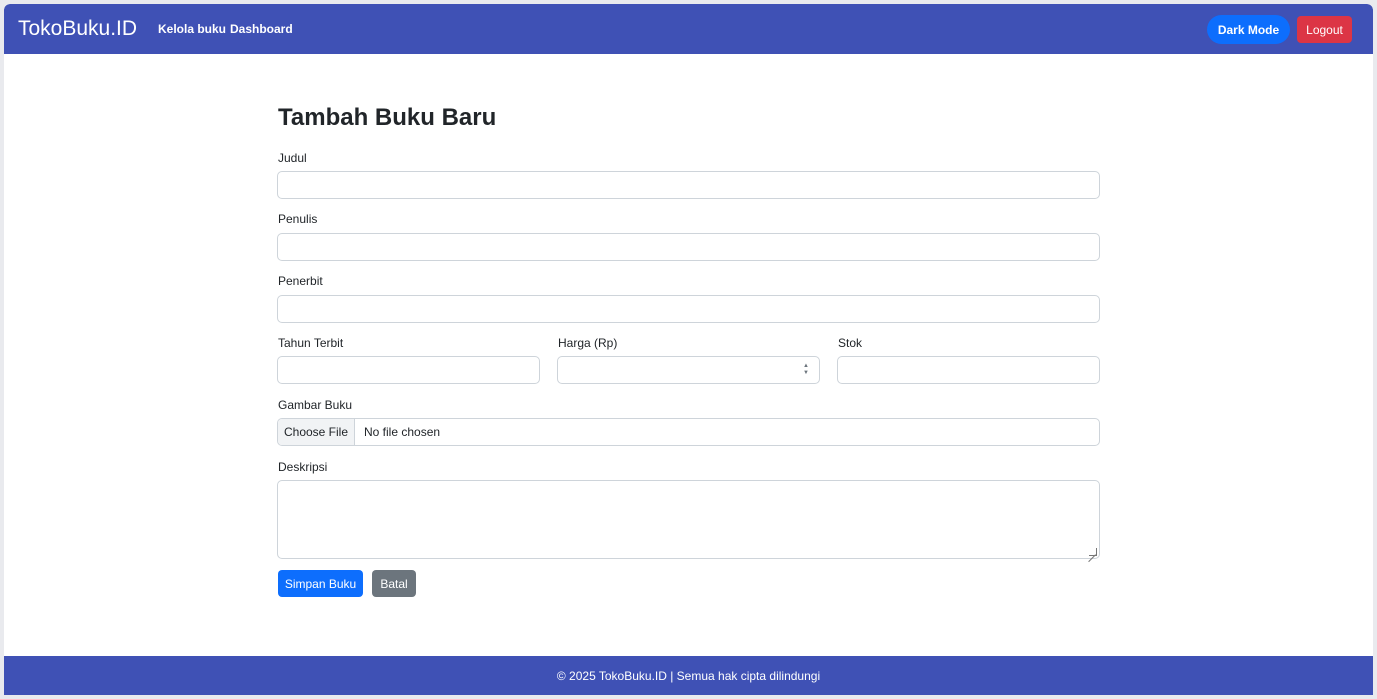 This screenshot has width=1377, height=699. I want to click on penulis-label: Penulis, so click(298, 219).